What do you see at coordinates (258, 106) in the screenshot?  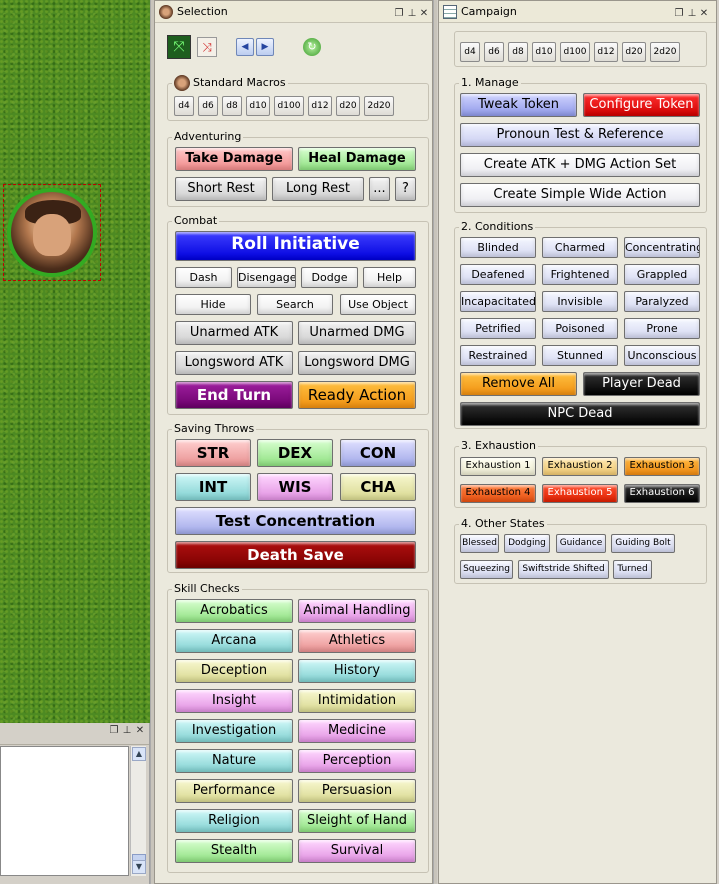 I see `dice-button: d10` at bounding box center [258, 106].